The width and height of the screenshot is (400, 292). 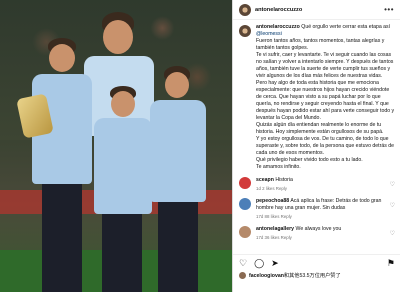 I want to click on more-icon: •••, so click(x=389, y=9).